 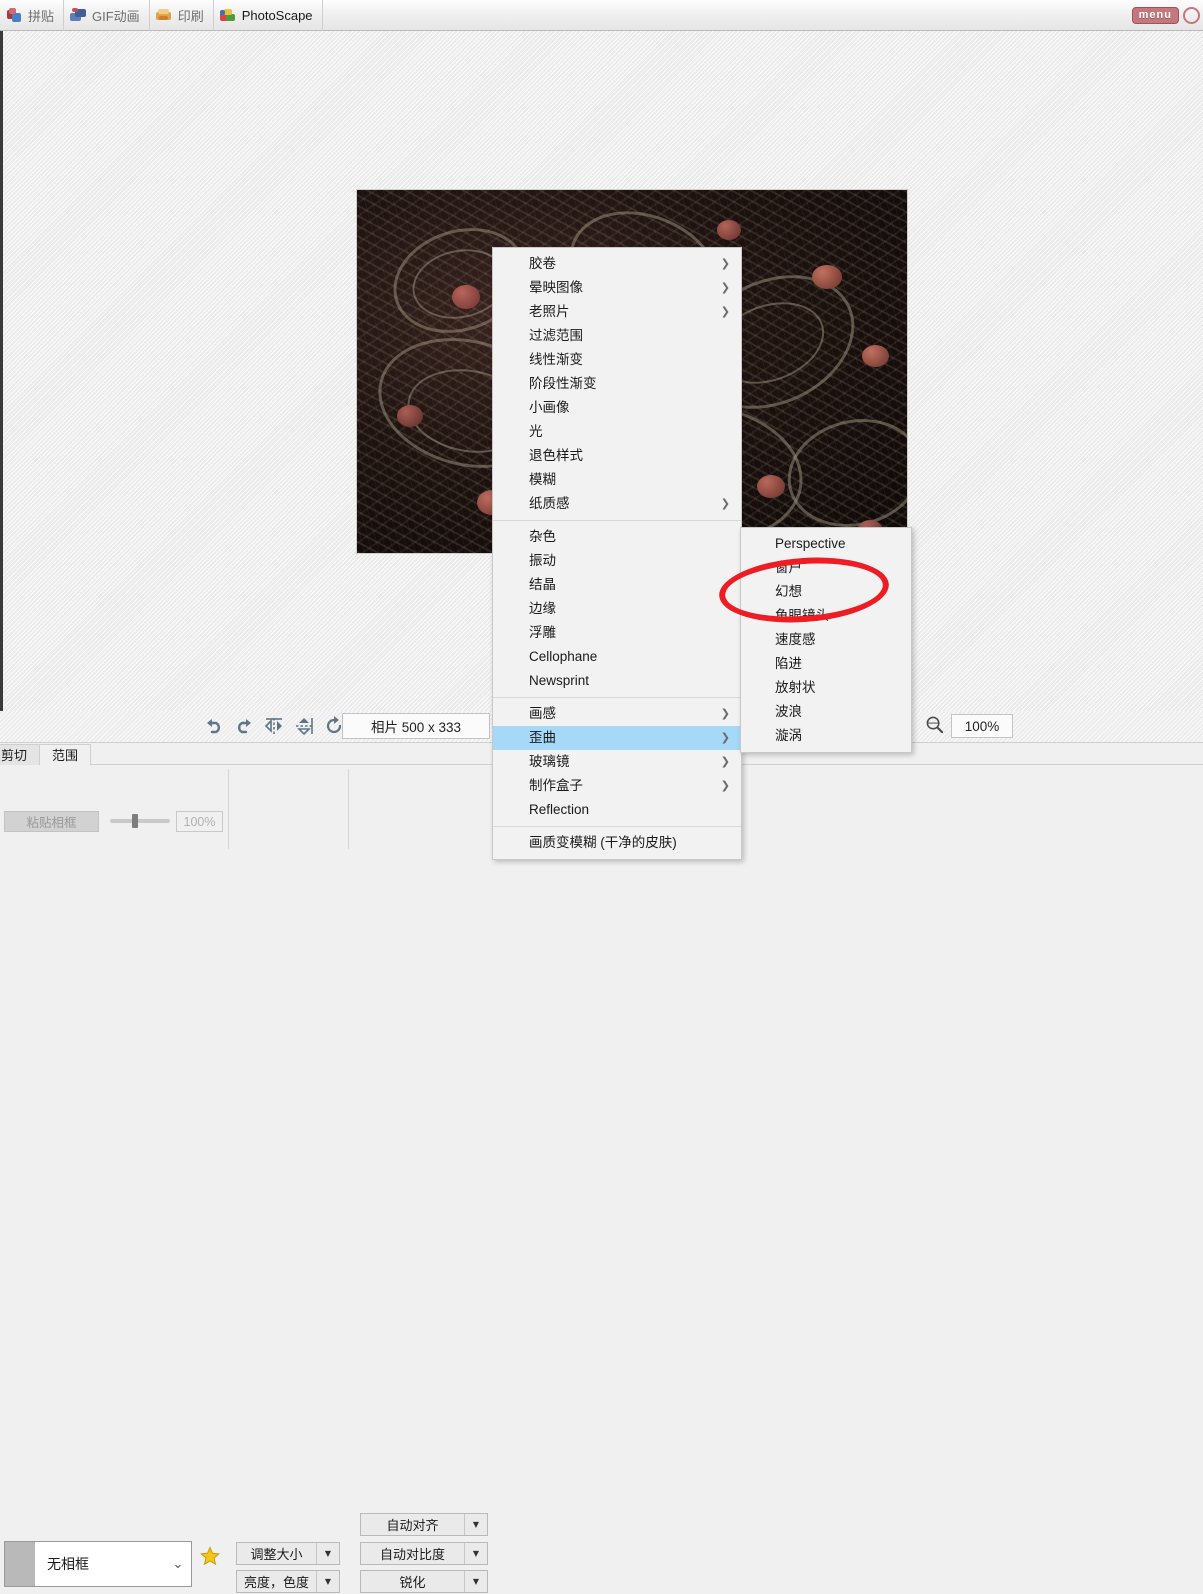 I want to click on zoom-value-field: 100%, so click(x=982, y=726).